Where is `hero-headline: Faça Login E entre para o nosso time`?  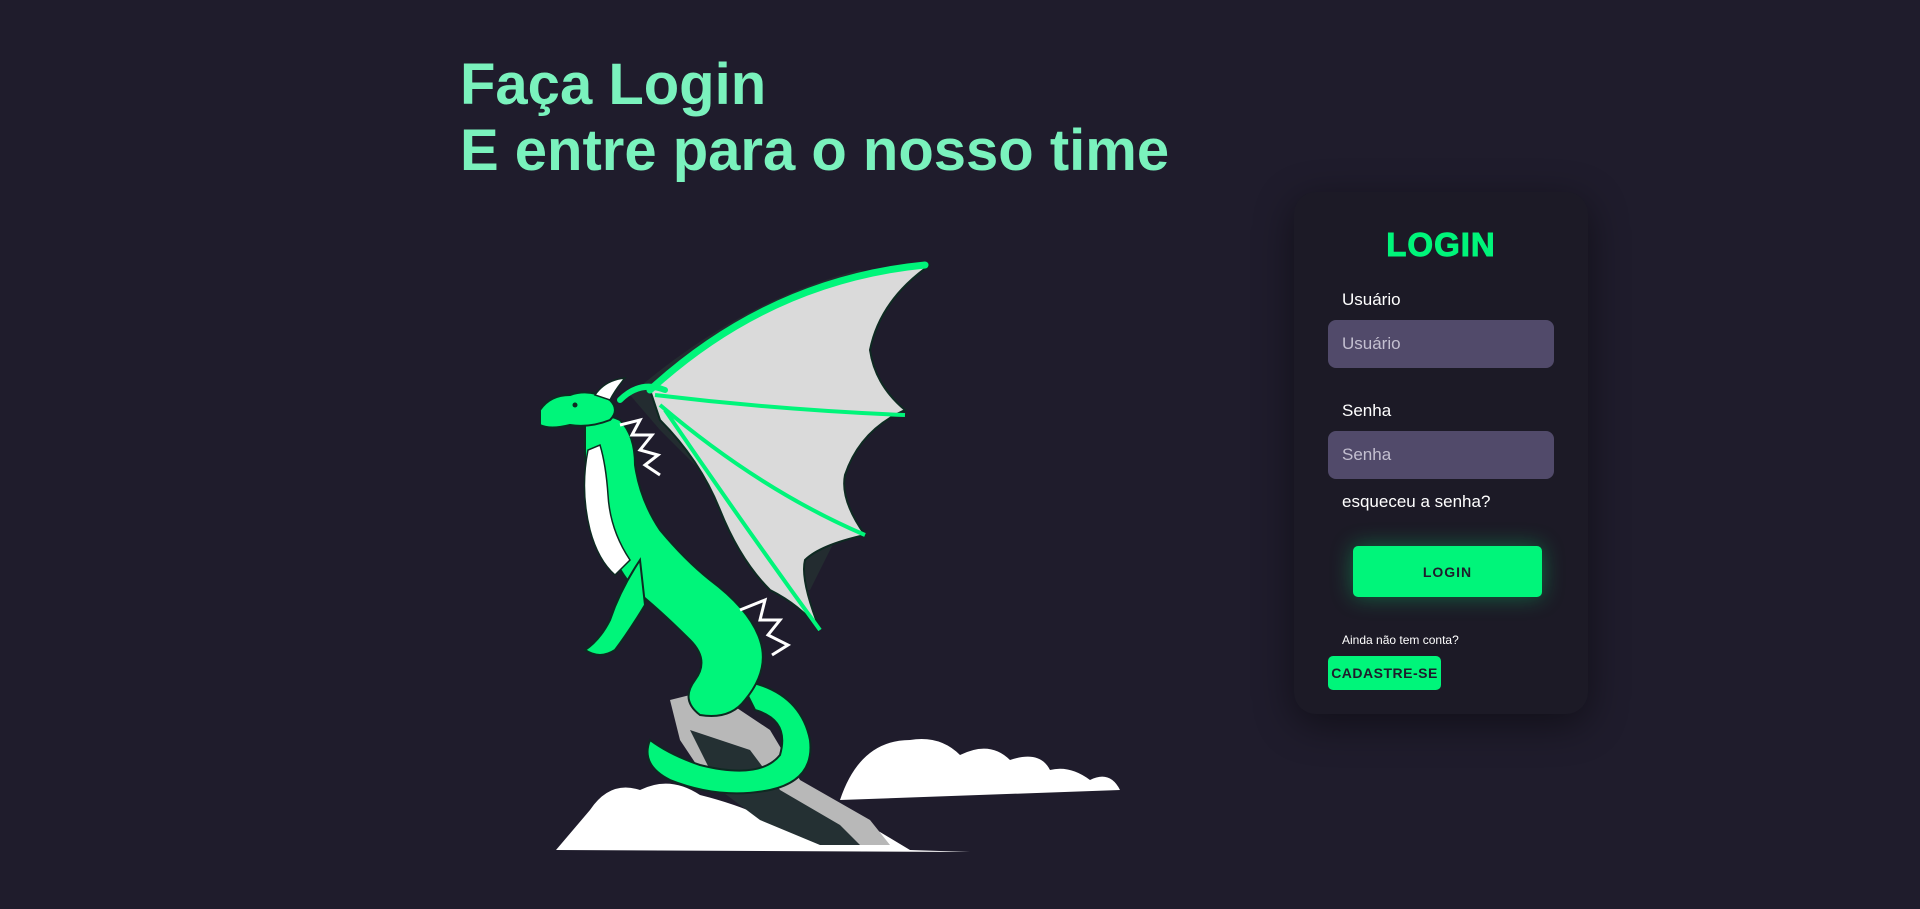
hero-headline: Faça Login E entre para o nosso time is located at coordinates (814, 118).